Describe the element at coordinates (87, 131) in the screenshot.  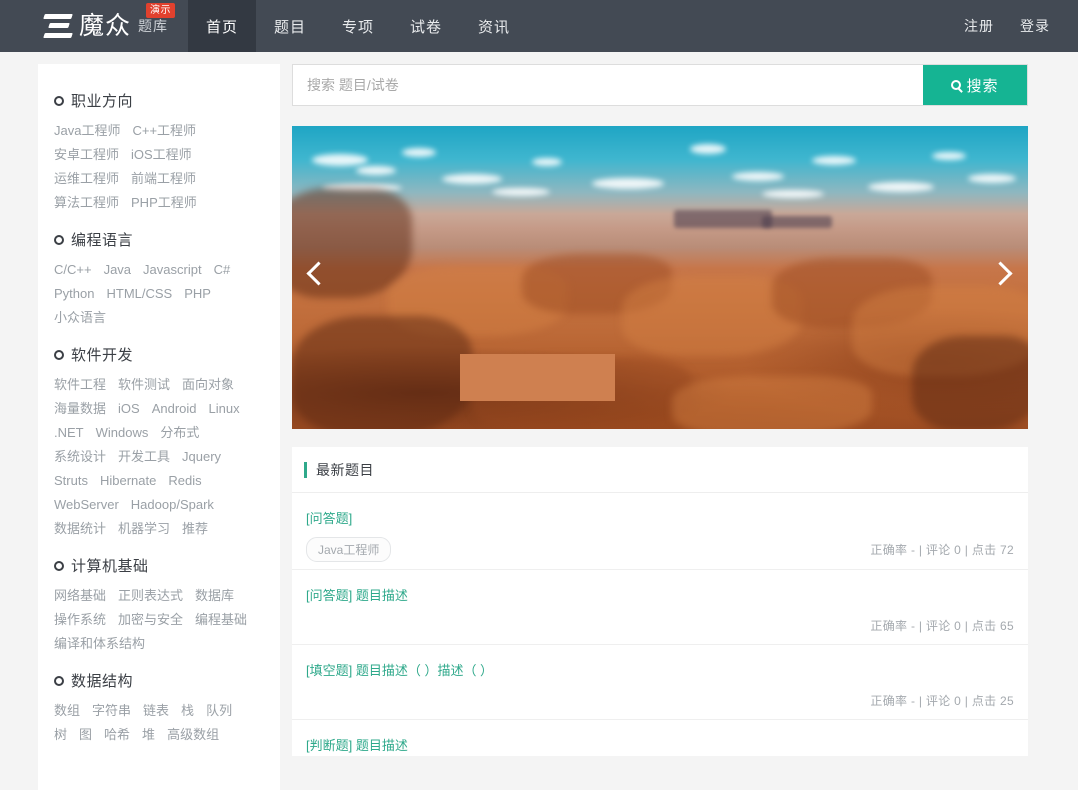
I see `sidebar-tag: Java工程师` at that location.